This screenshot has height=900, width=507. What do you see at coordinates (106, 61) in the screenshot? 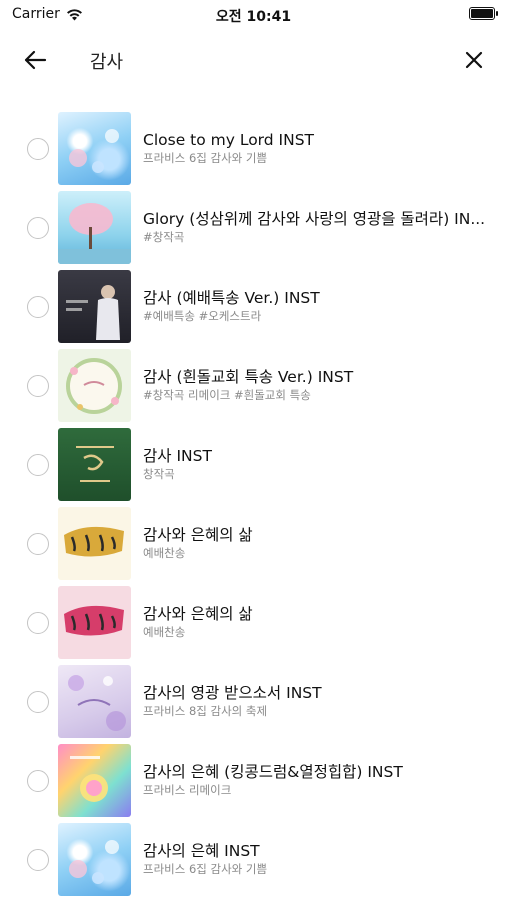
I see `search-query: 감사` at bounding box center [106, 61].